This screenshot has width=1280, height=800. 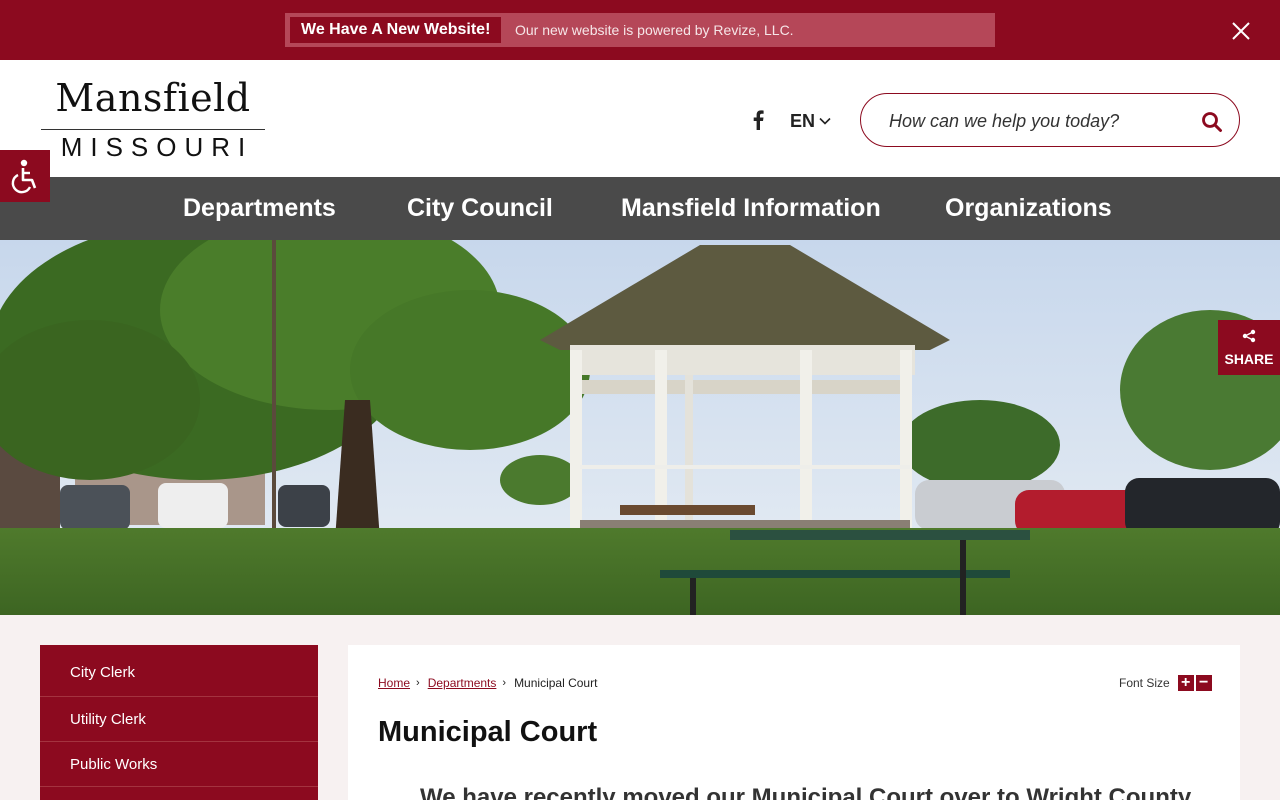 What do you see at coordinates (480, 208) in the screenshot?
I see `nav-item-city-council: City Council` at bounding box center [480, 208].